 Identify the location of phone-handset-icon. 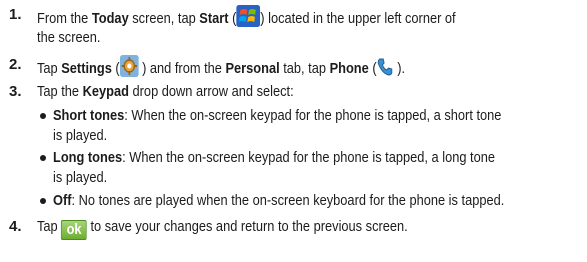
(385, 69).